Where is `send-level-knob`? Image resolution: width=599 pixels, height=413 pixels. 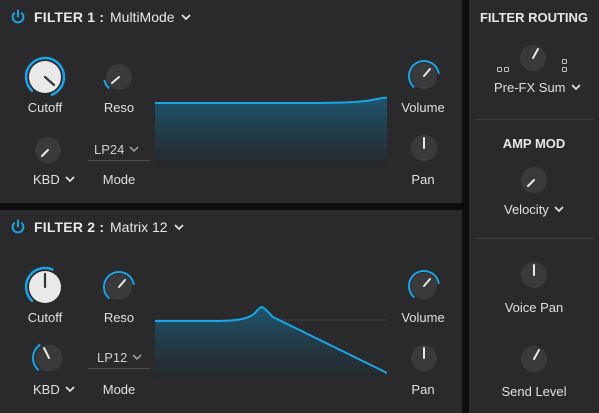 send-level-knob is located at coordinates (534, 359).